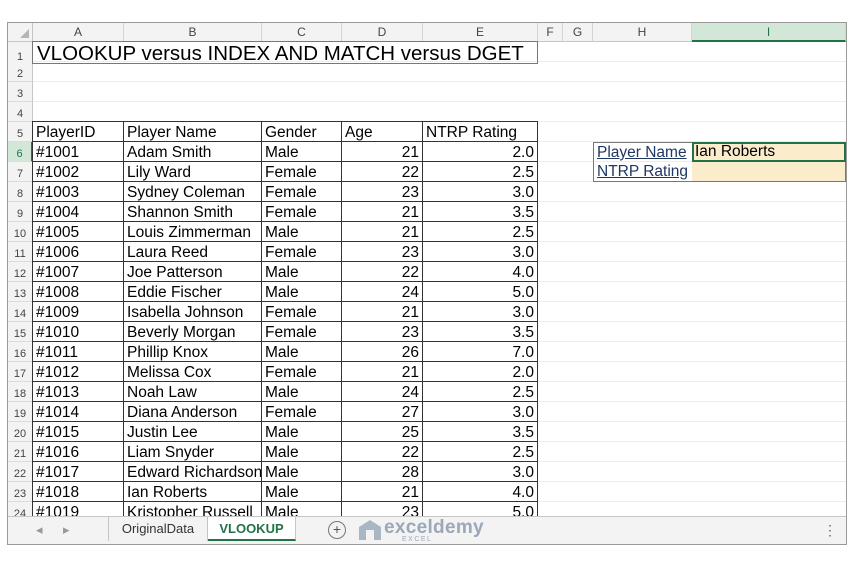 This screenshot has width=854, height=563. I want to click on table-cell: Louis Zimmerman, so click(192, 231).